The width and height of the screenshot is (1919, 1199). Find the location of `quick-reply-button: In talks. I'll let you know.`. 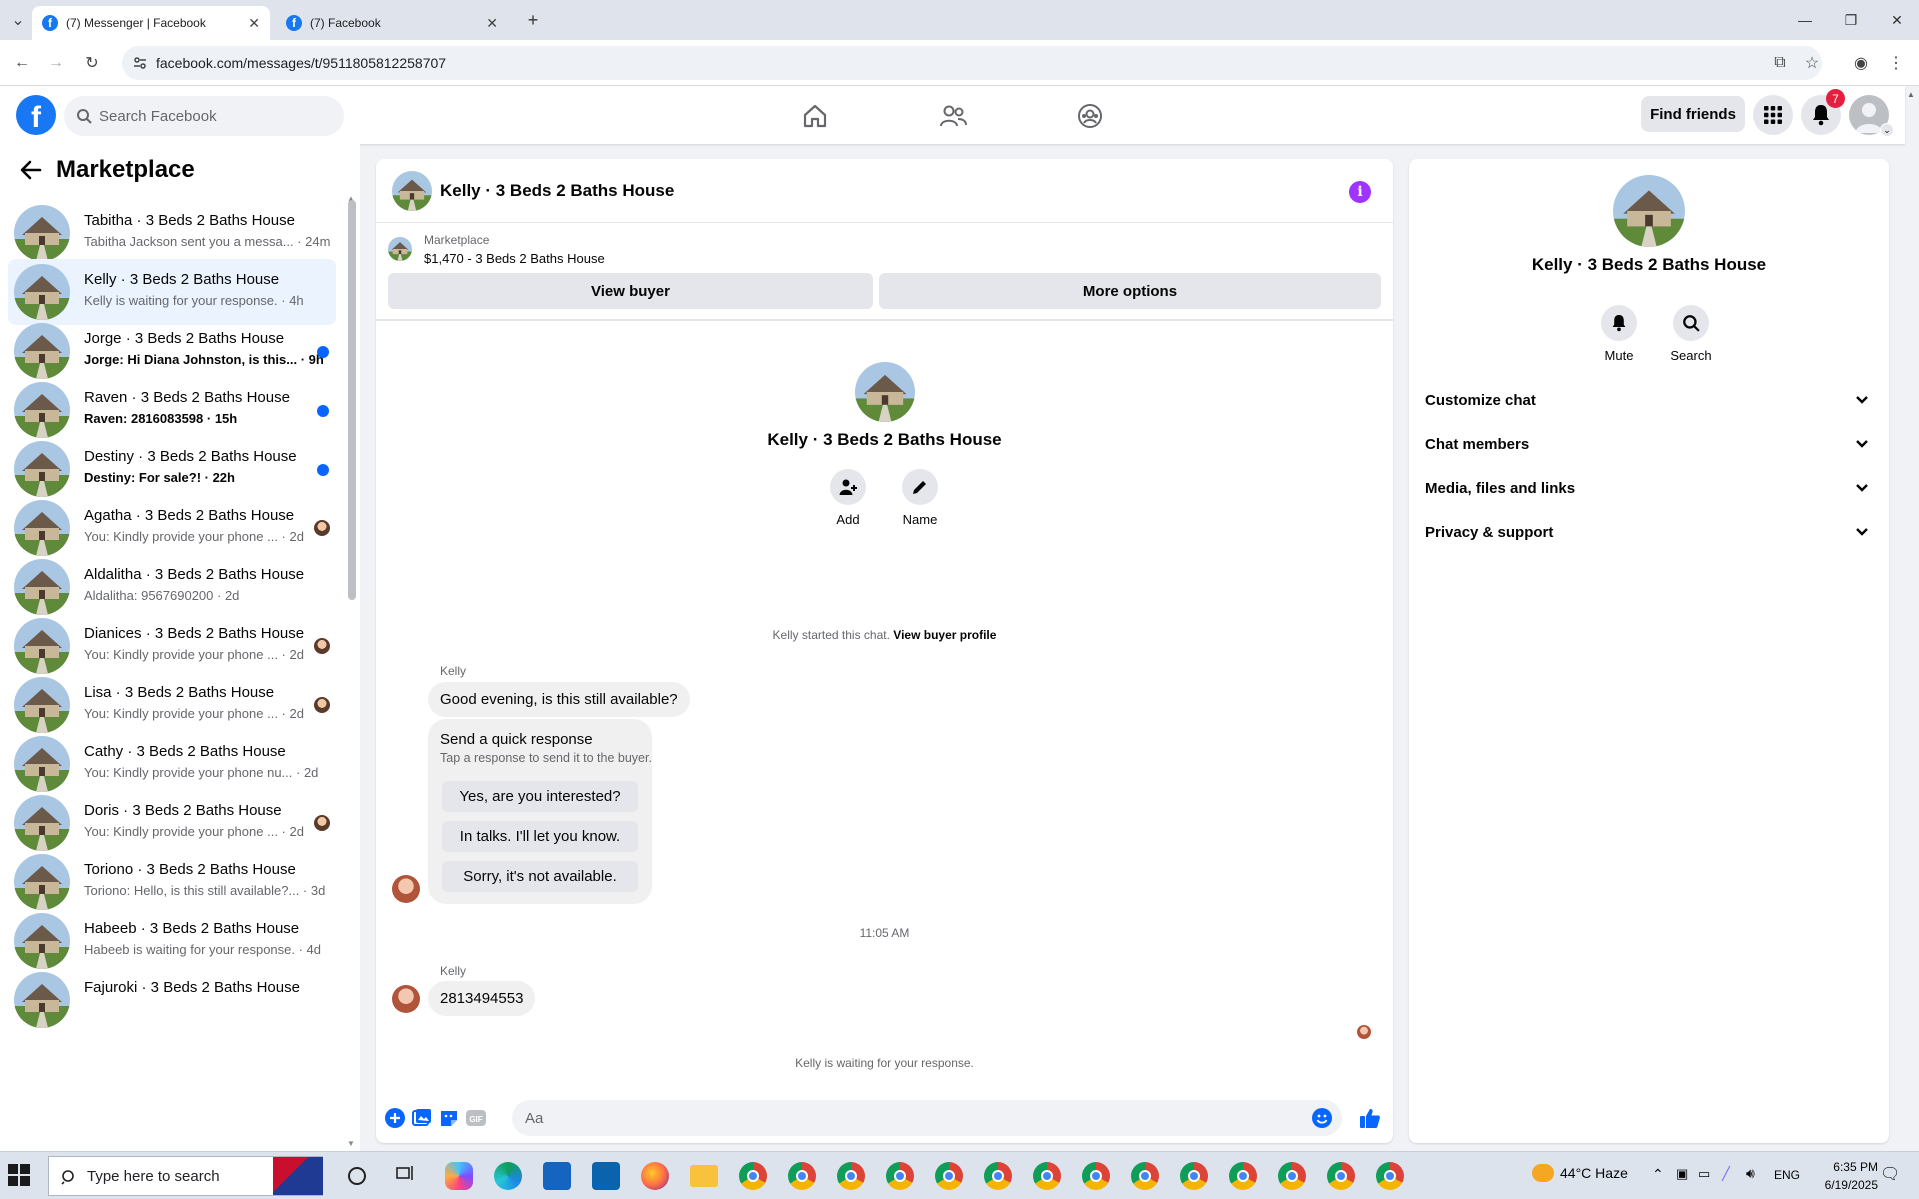

quick-reply-button: In talks. I'll let you know. is located at coordinates (540, 836).